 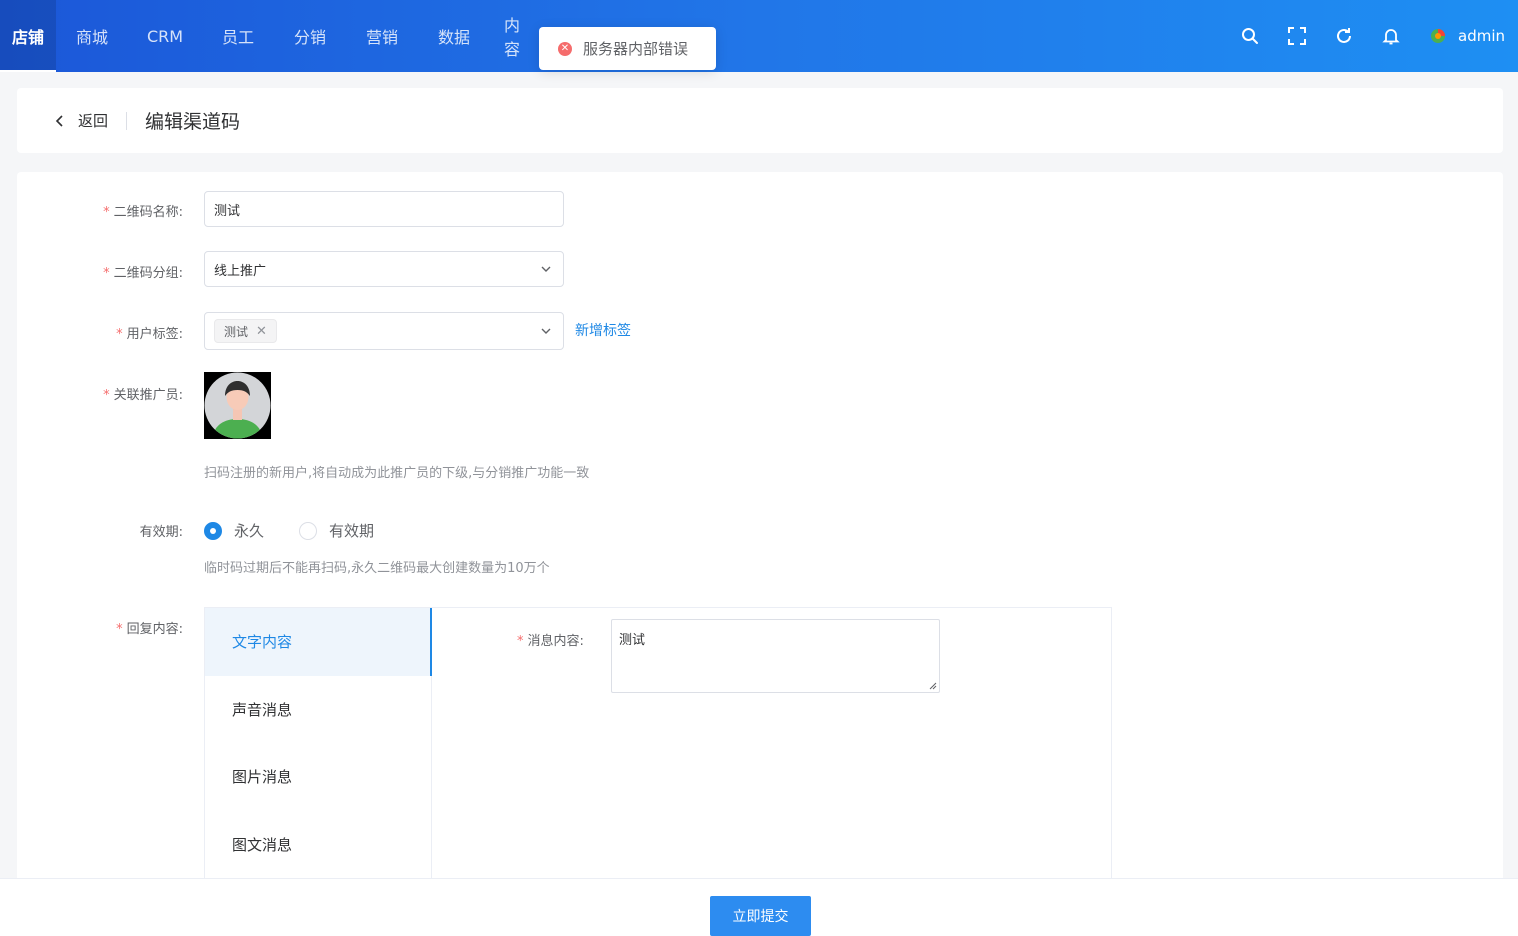 What do you see at coordinates (603, 330) in the screenshot?
I see `add-tag-link: 新增标签` at bounding box center [603, 330].